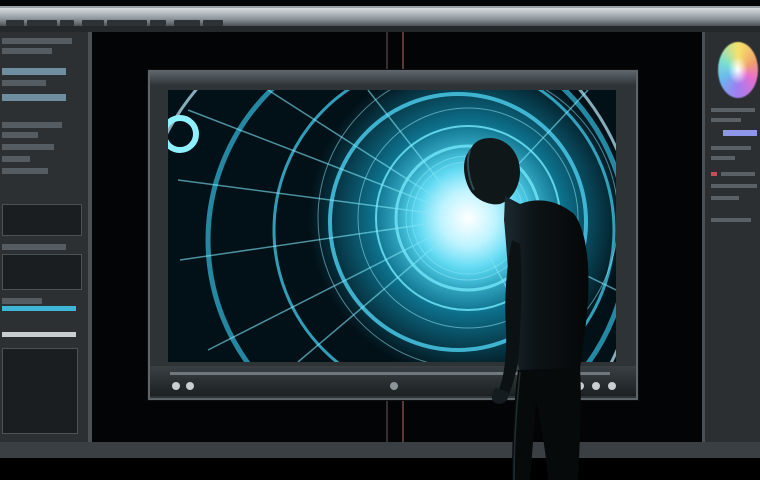  Describe the element at coordinates (393, 79) in the screenshot. I see `viewer-titlebar` at that location.